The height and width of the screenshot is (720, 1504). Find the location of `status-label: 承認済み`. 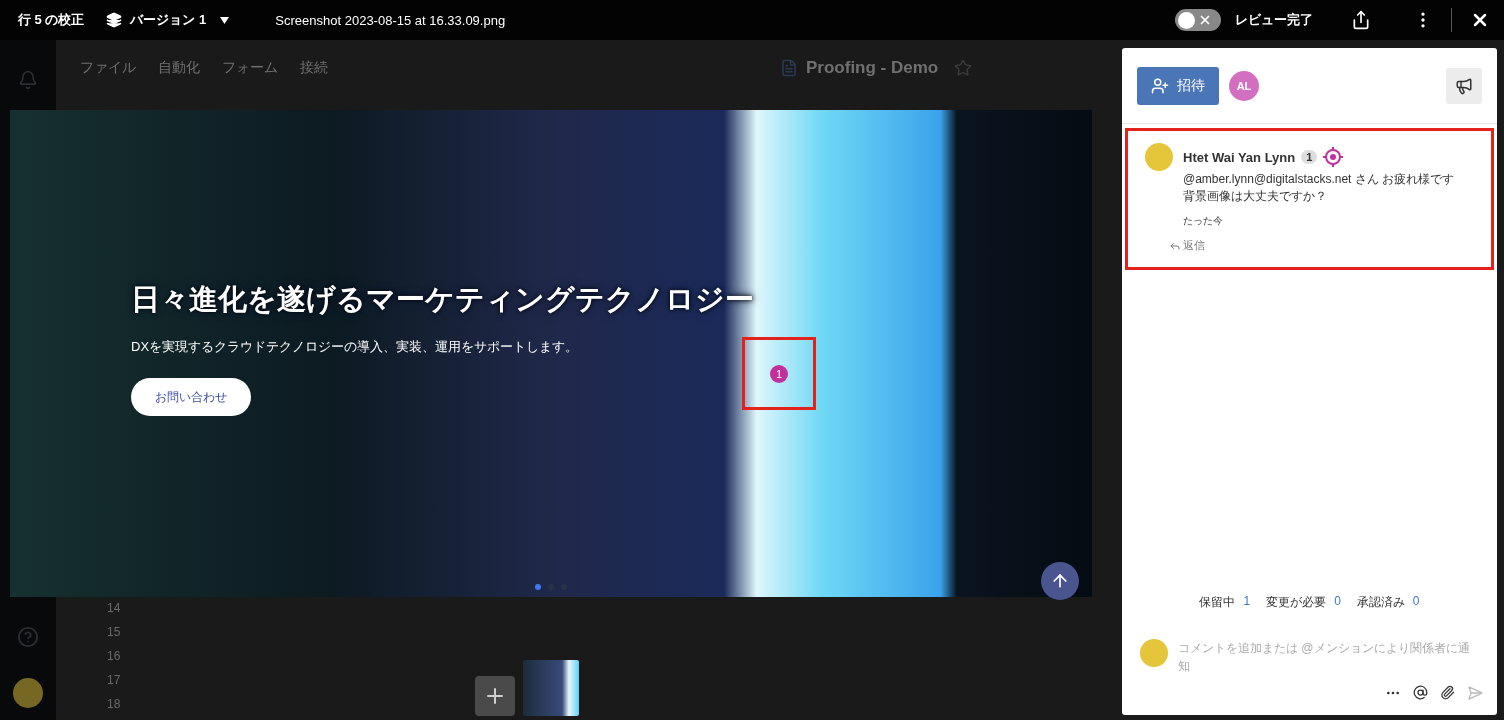

status-label: 承認済み is located at coordinates (1380, 602).